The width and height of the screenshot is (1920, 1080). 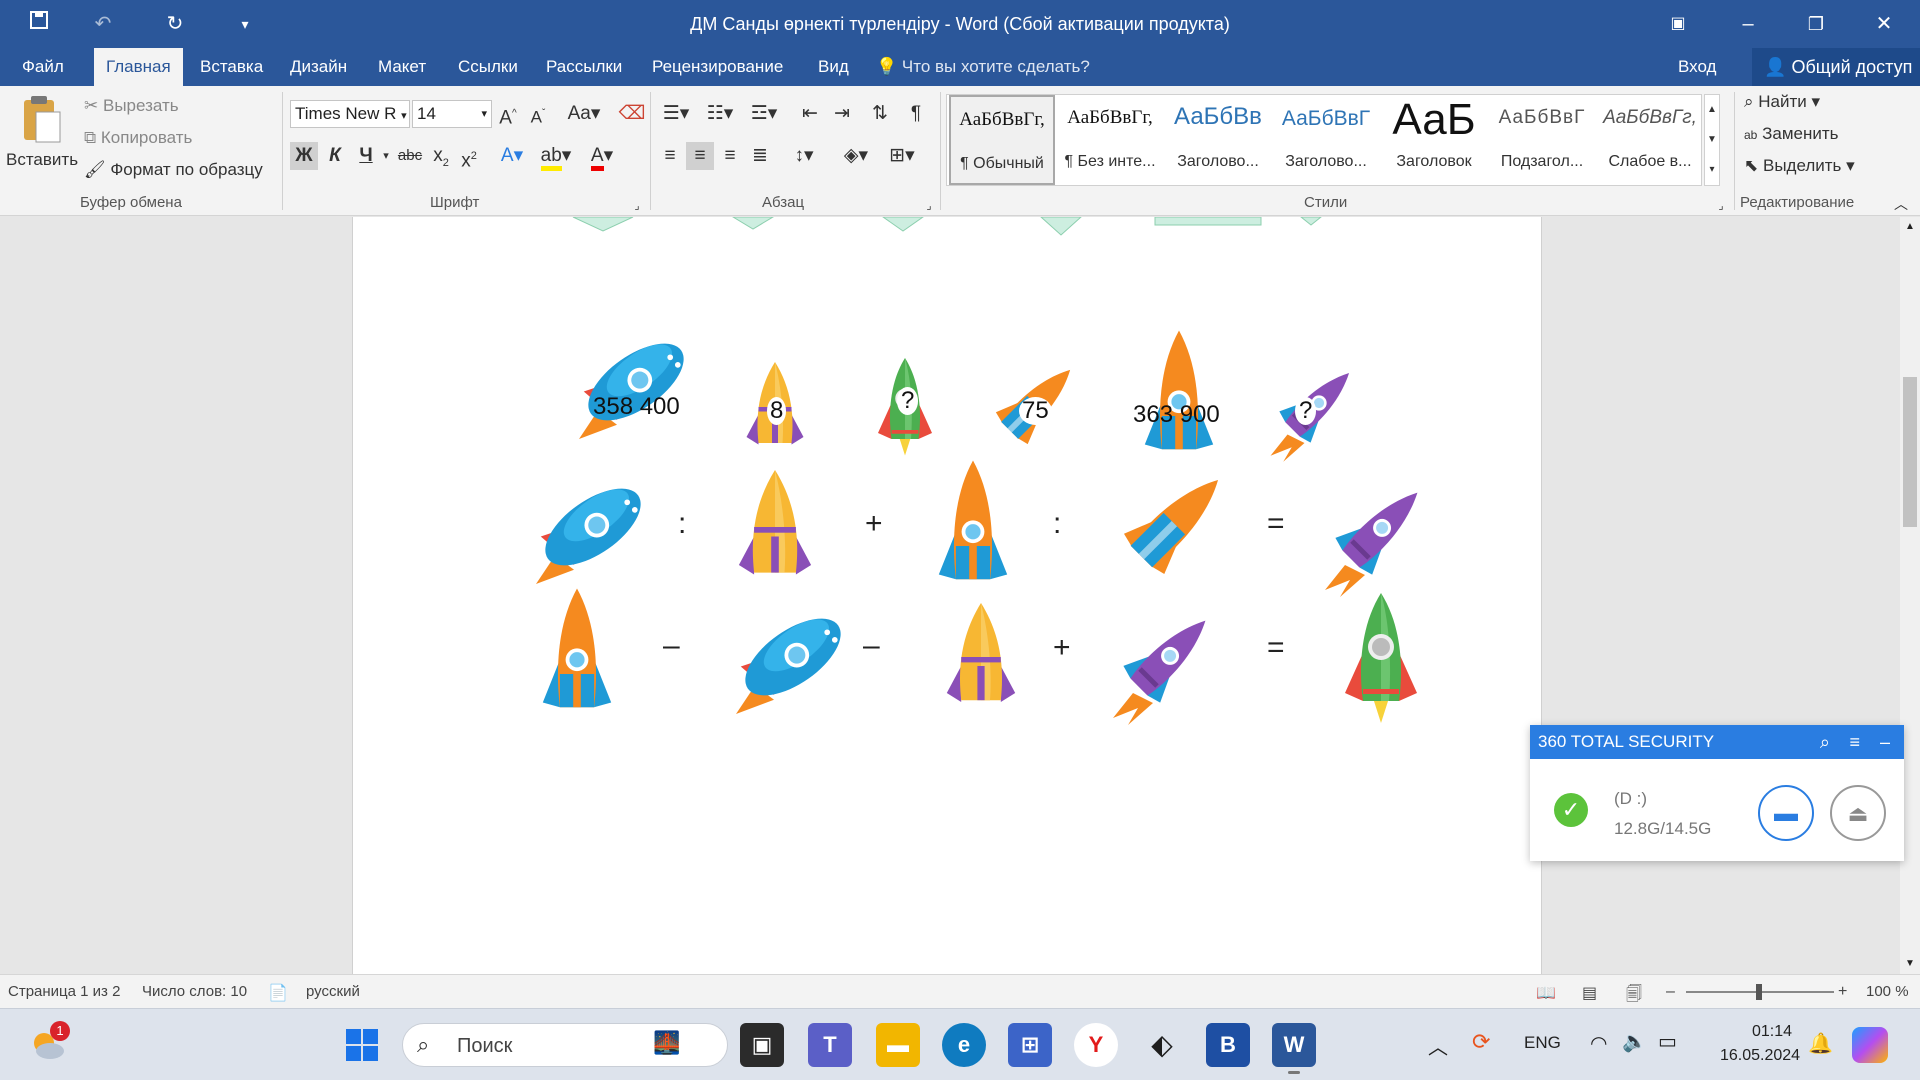 What do you see at coordinates (760, 156) in the screenshot?
I see `justify-icon: ≣` at bounding box center [760, 156].